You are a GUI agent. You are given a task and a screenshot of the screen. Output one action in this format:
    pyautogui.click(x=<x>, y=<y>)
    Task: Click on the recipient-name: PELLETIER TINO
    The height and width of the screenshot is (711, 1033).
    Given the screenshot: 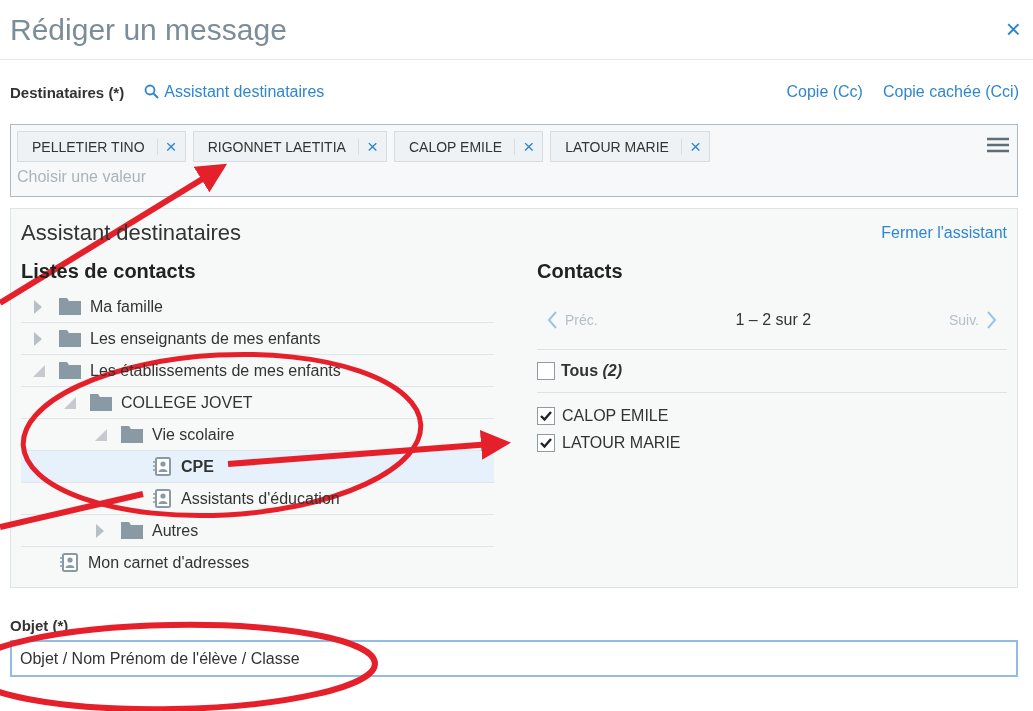 What is the action you would take?
    pyautogui.click(x=95, y=146)
    